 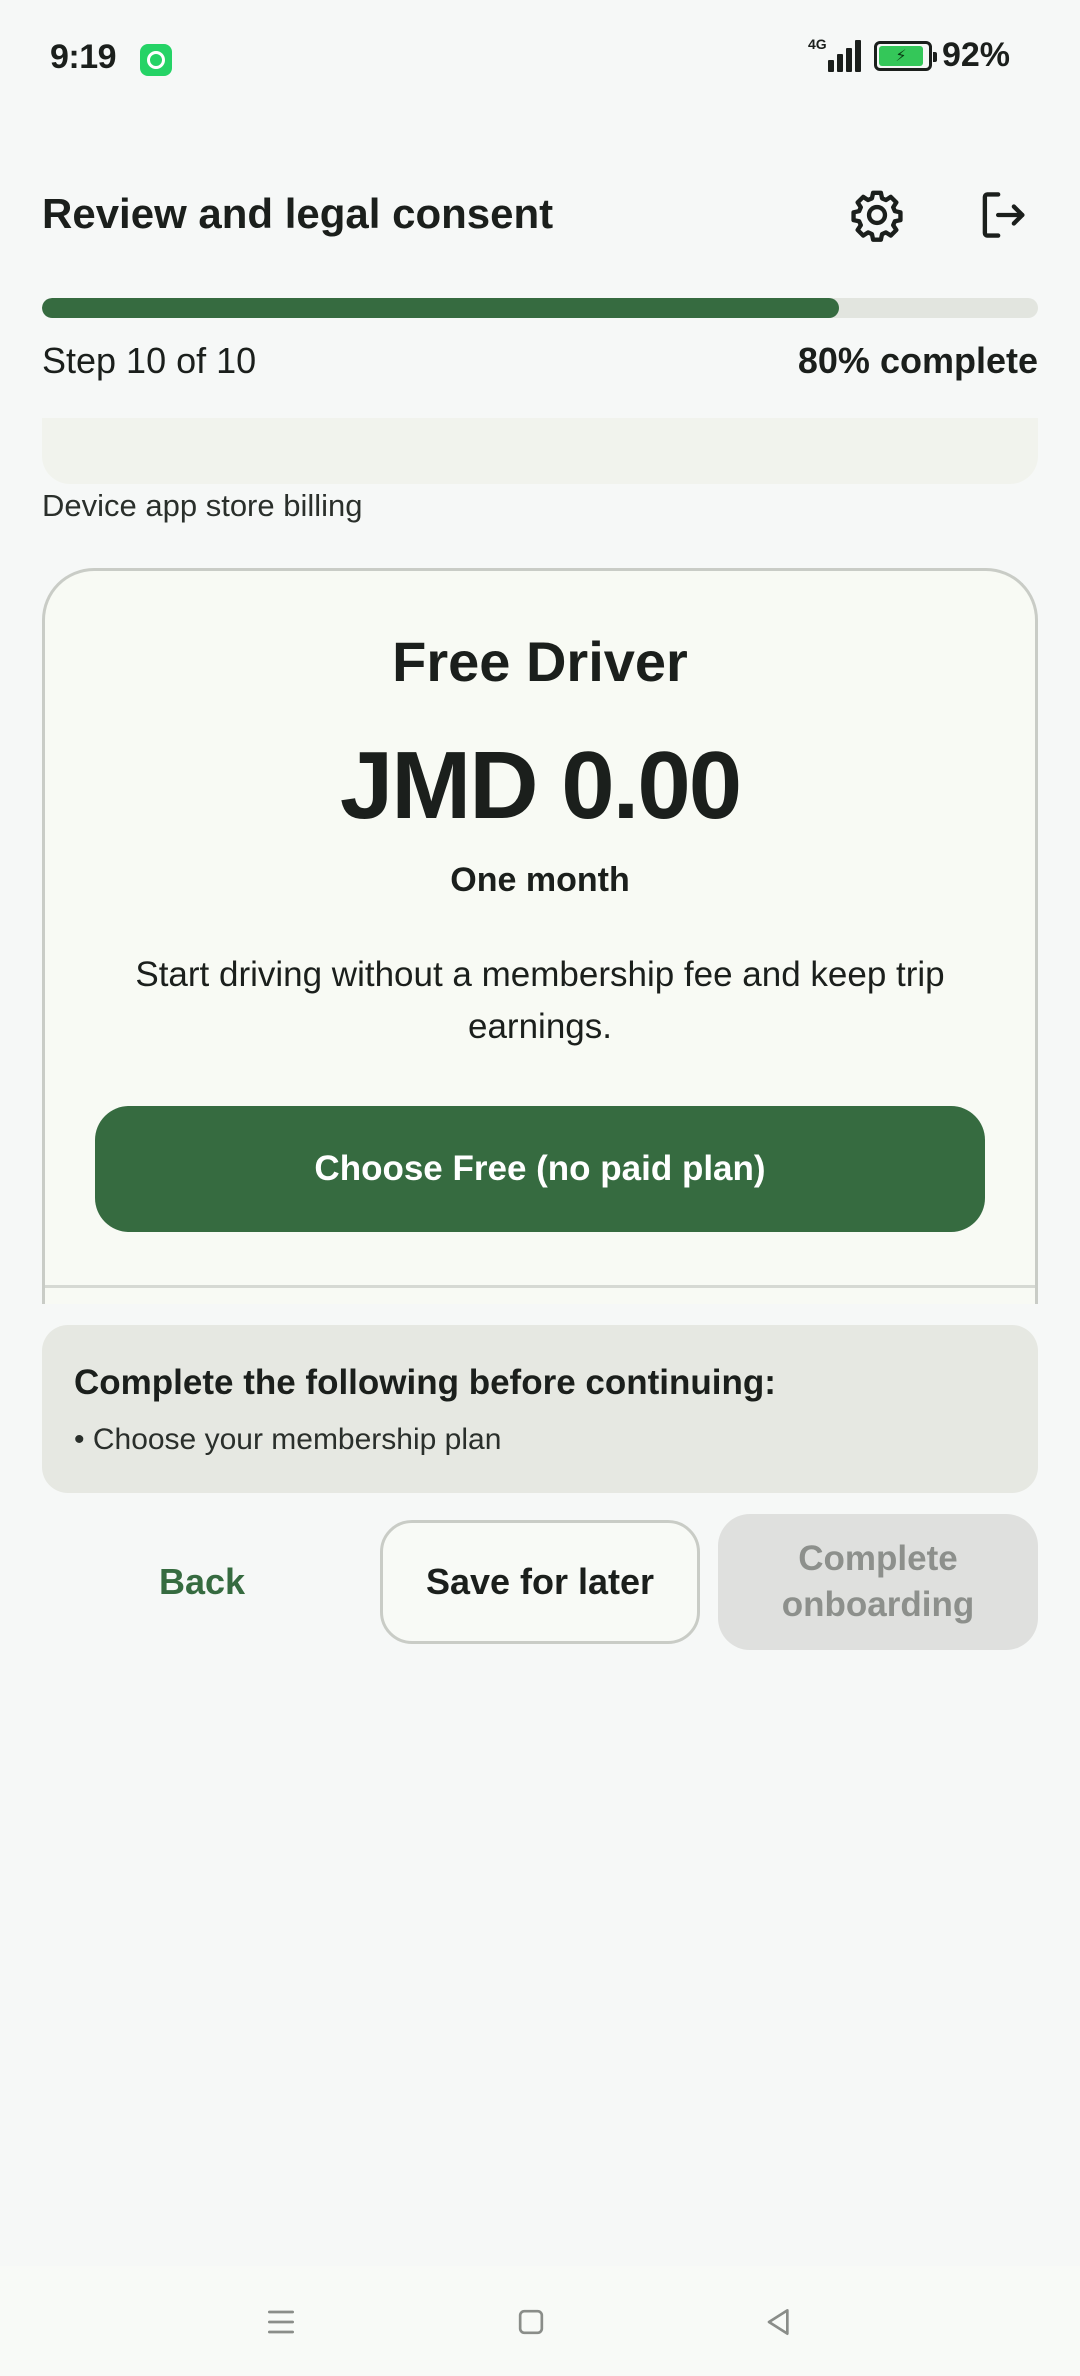 I want to click on status-indicators: 4G ⚡ 92%, so click(x=909, y=55).